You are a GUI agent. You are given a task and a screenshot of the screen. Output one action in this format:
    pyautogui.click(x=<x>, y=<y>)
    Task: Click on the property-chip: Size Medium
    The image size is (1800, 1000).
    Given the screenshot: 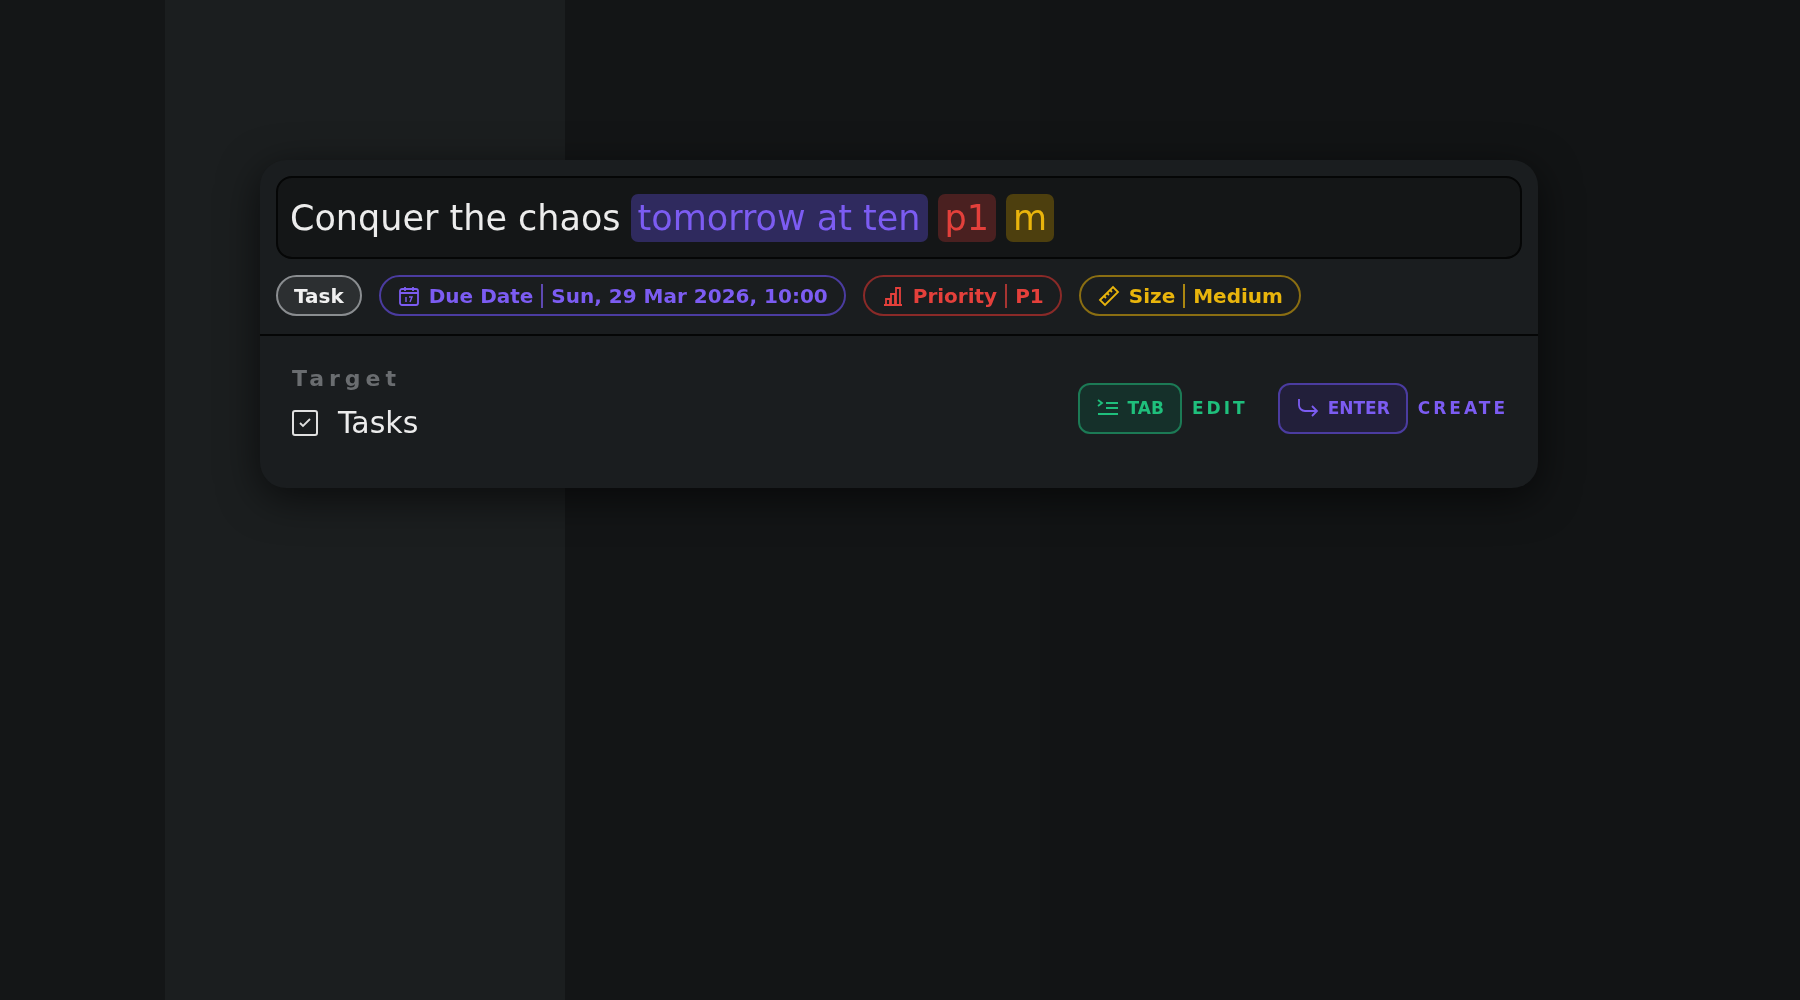 What is the action you would take?
    pyautogui.click(x=1189, y=295)
    